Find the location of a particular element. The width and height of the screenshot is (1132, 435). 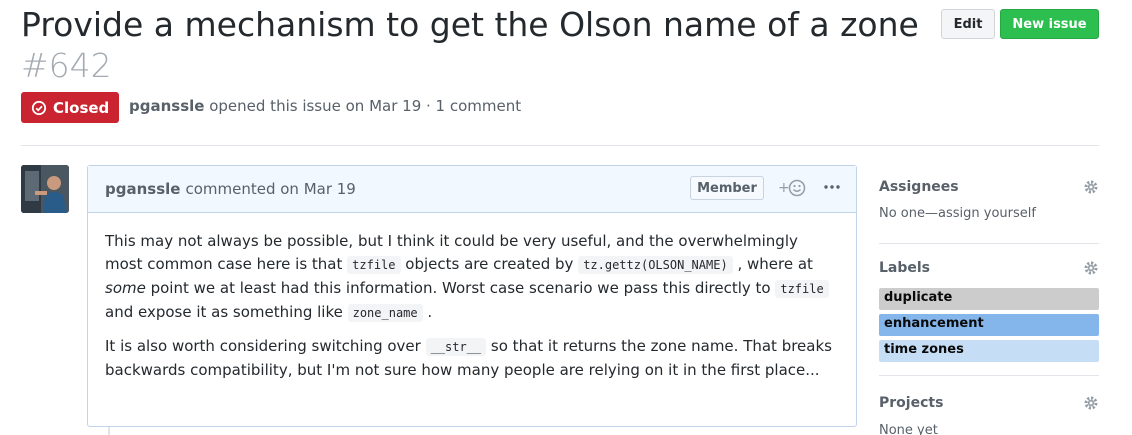

issue-meta-text: opened this issue on Mar 19 · 1 comment is located at coordinates (365, 106).